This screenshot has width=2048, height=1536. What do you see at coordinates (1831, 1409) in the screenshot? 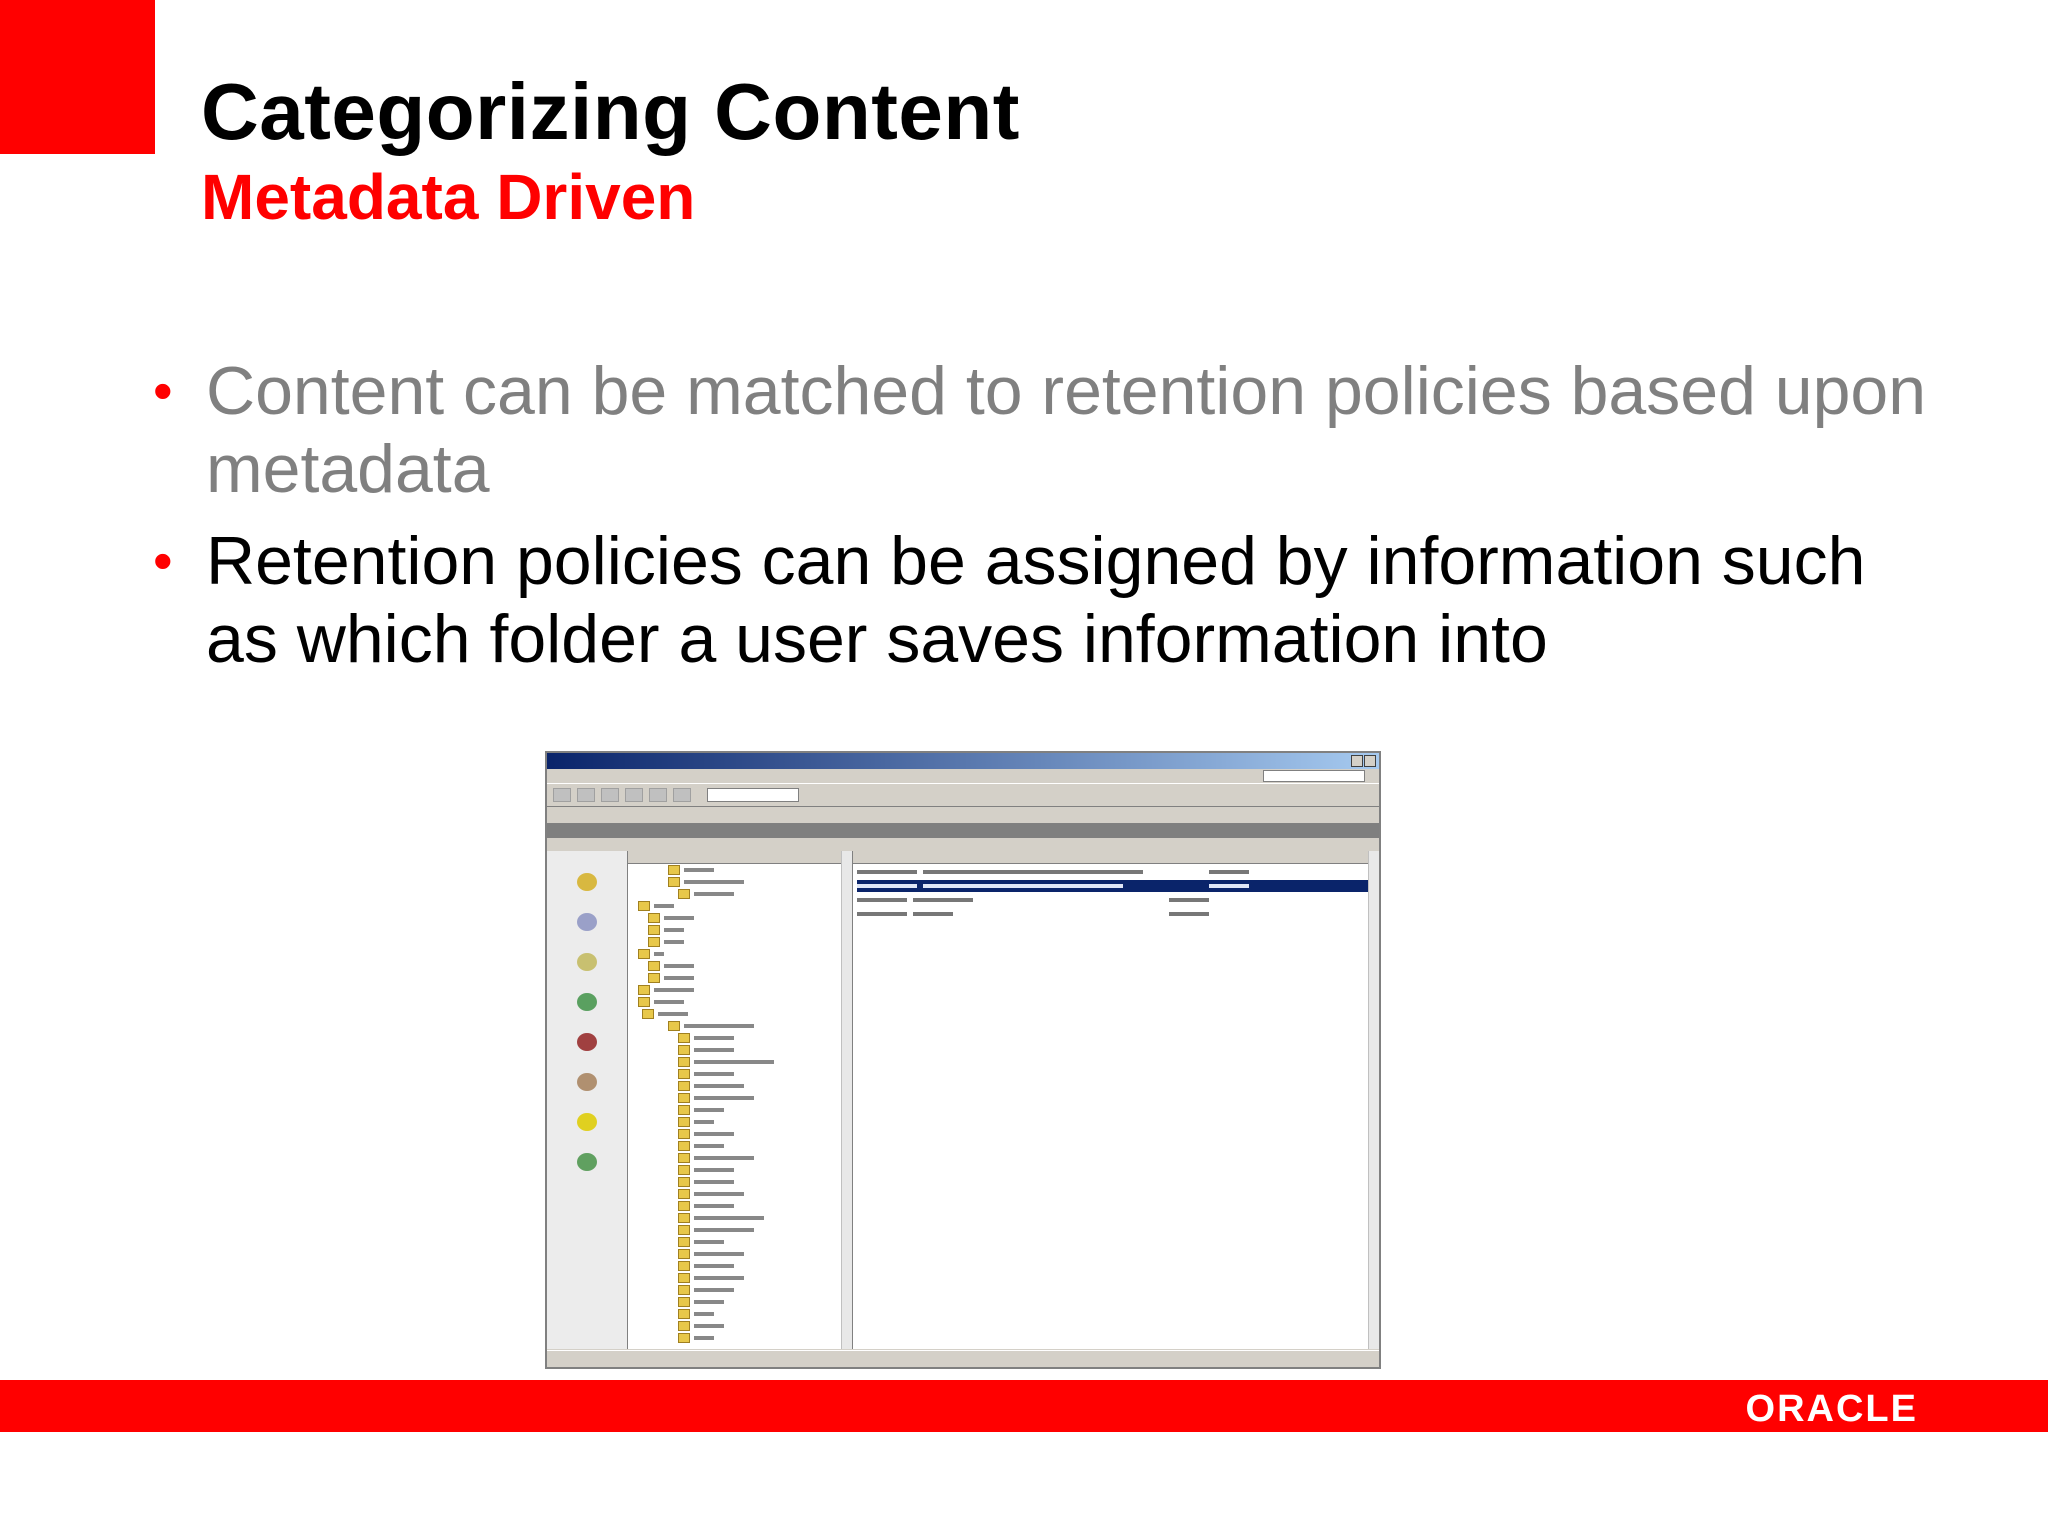
I see `oracle-logo: ORACLE` at bounding box center [1831, 1409].